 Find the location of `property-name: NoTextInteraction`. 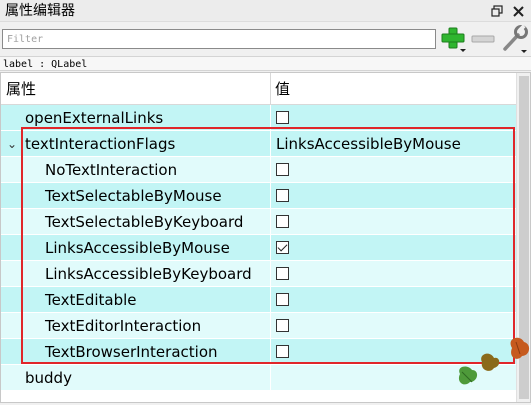

property-name: NoTextInteraction is located at coordinates (111, 170).